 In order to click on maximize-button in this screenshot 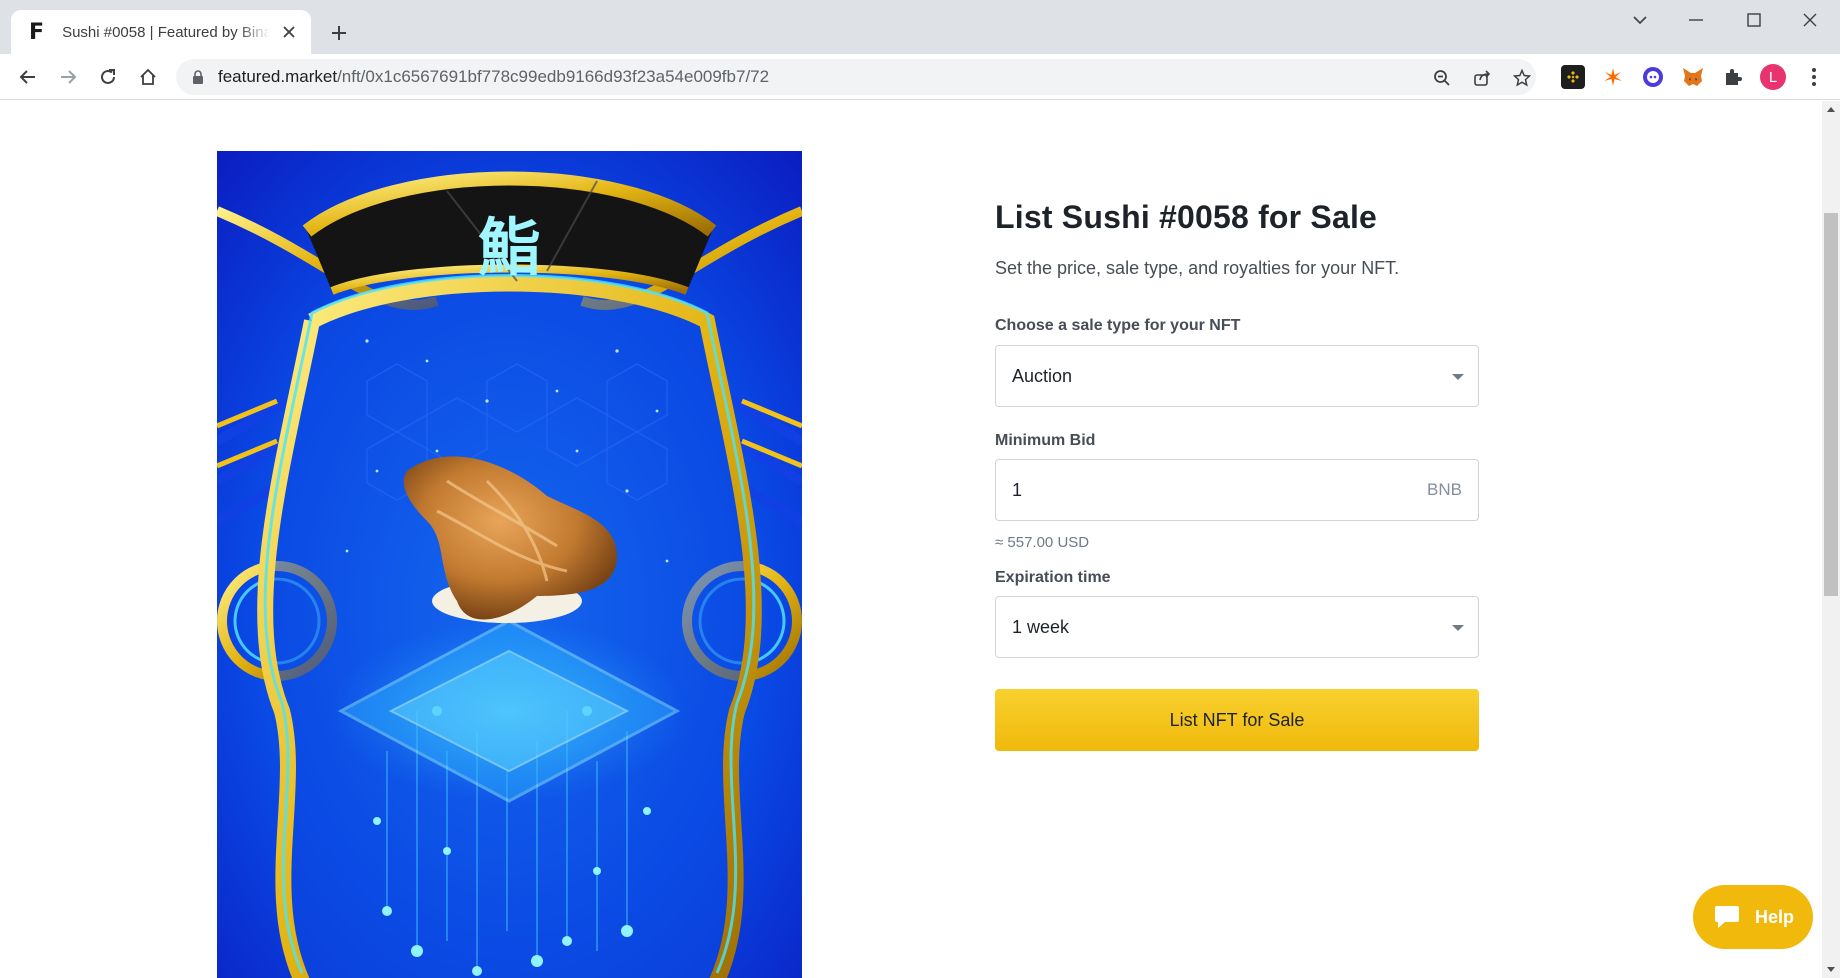, I will do `click(1754, 20)`.